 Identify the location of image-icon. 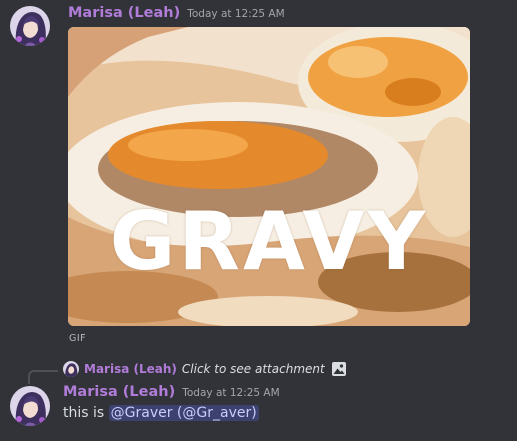
(339, 369).